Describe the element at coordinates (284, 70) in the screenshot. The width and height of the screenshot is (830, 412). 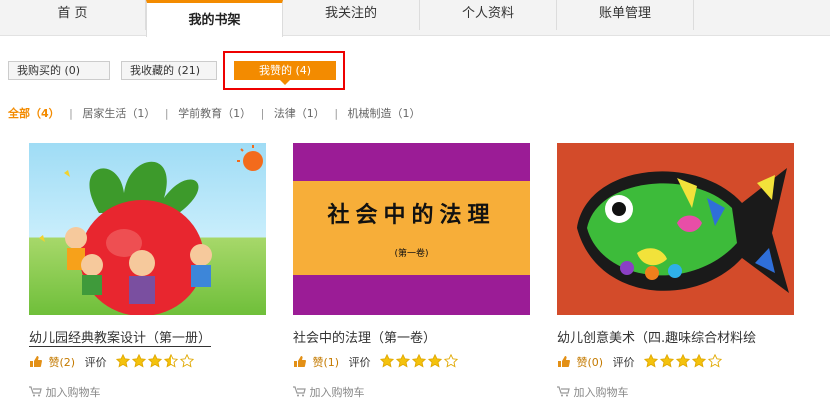
I see `highlight-box` at that location.